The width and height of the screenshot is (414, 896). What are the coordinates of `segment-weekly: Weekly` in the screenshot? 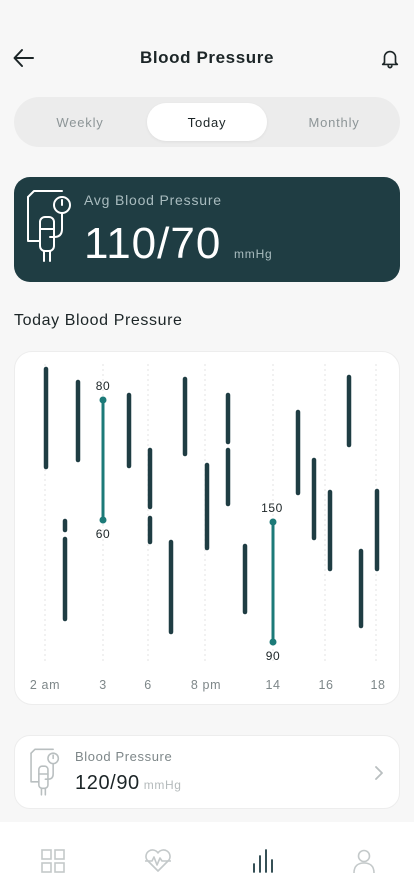 It's located at (80, 122).